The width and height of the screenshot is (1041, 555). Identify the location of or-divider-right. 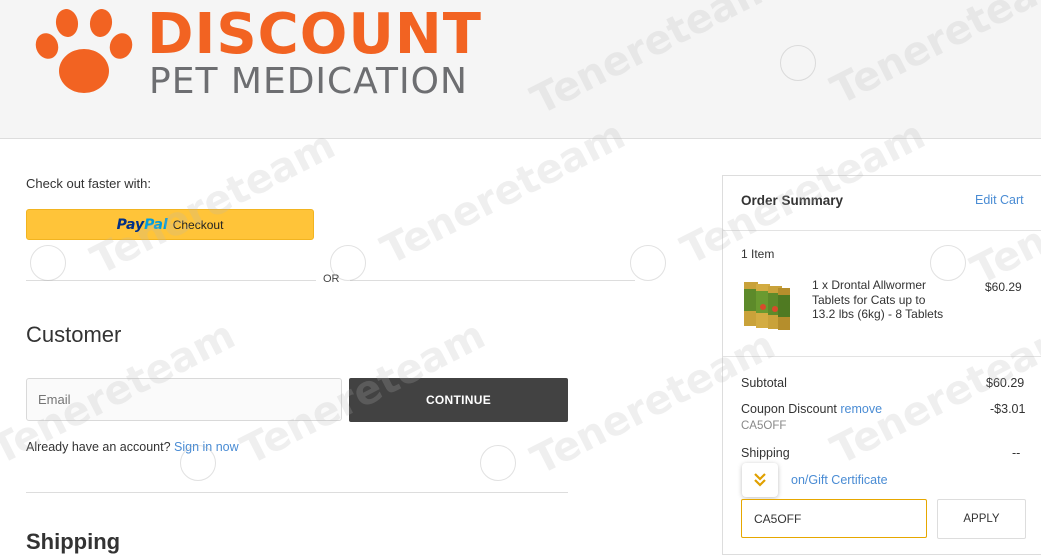
(492, 280).